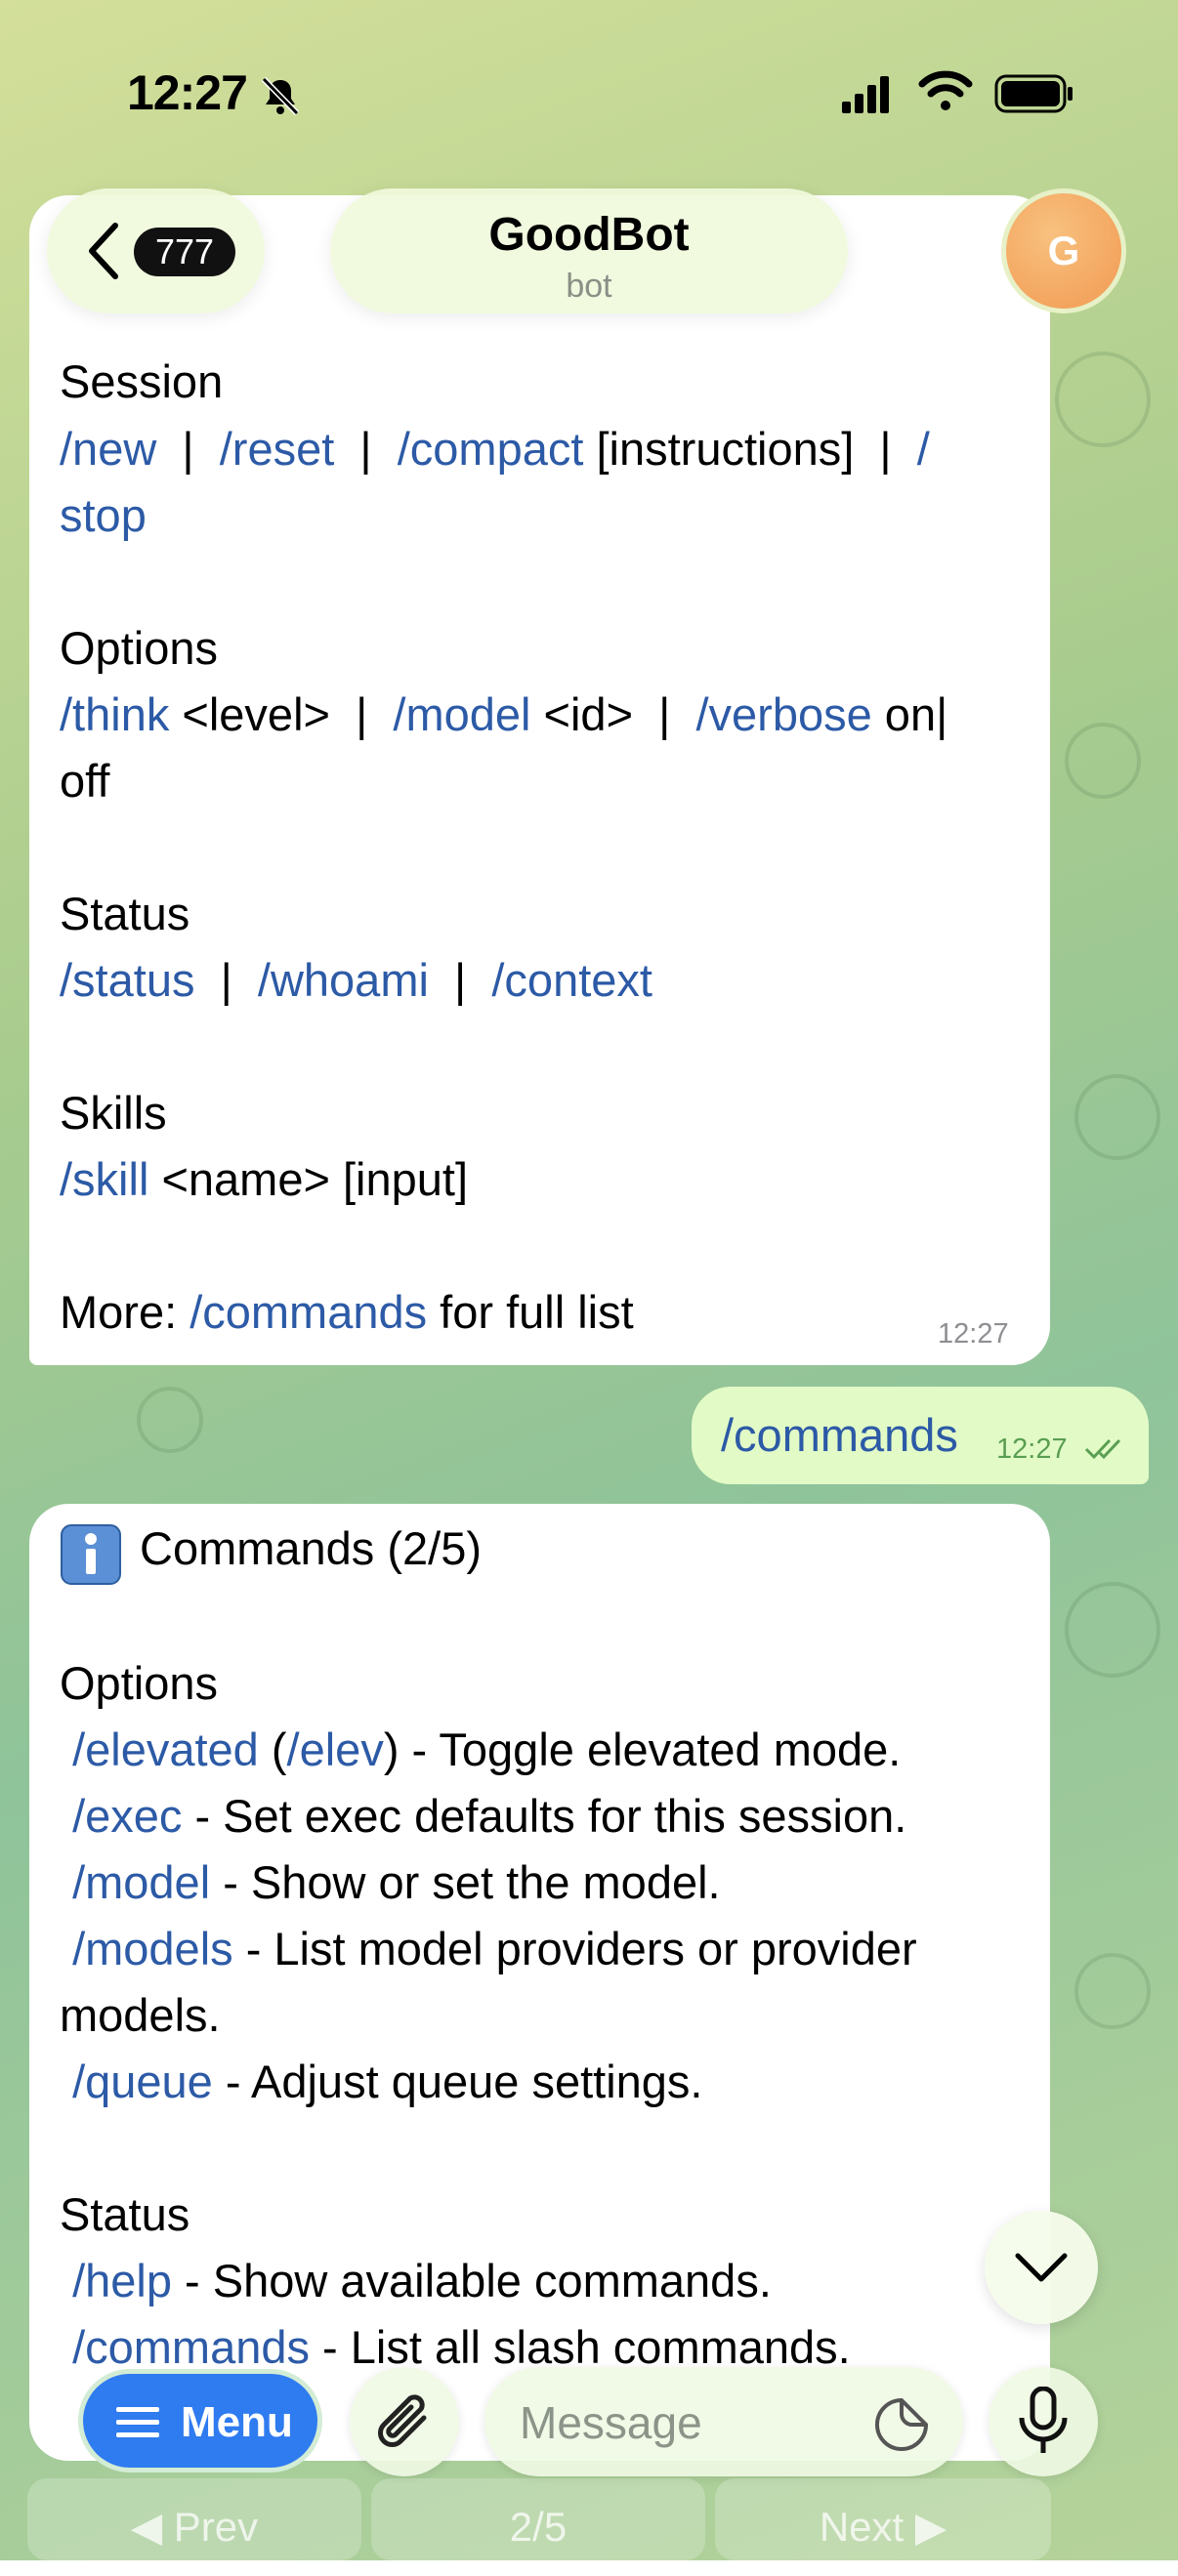 The image size is (1178, 2576). I want to click on message-line: /status | /whoami | /context, so click(356, 980).